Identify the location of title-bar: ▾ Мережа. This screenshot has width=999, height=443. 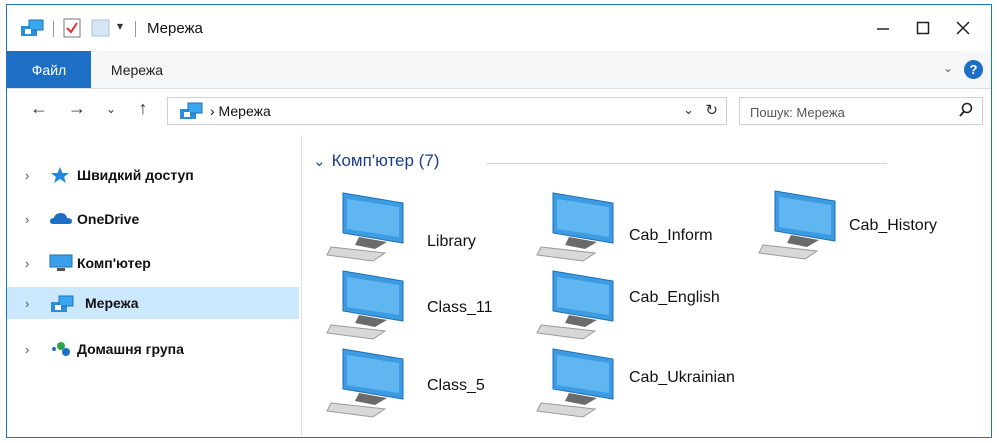
(499, 28).